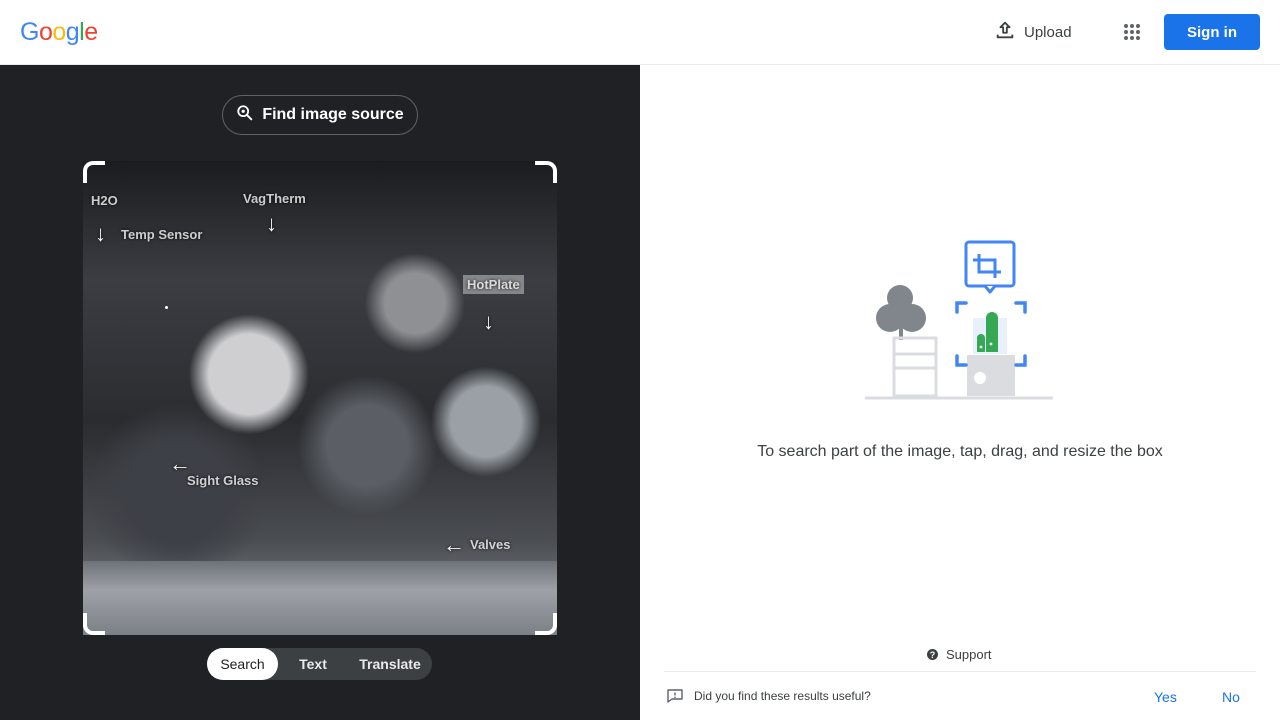  Describe the element at coordinates (94, 172) in the screenshot. I see `crop-handle-top-left` at that location.